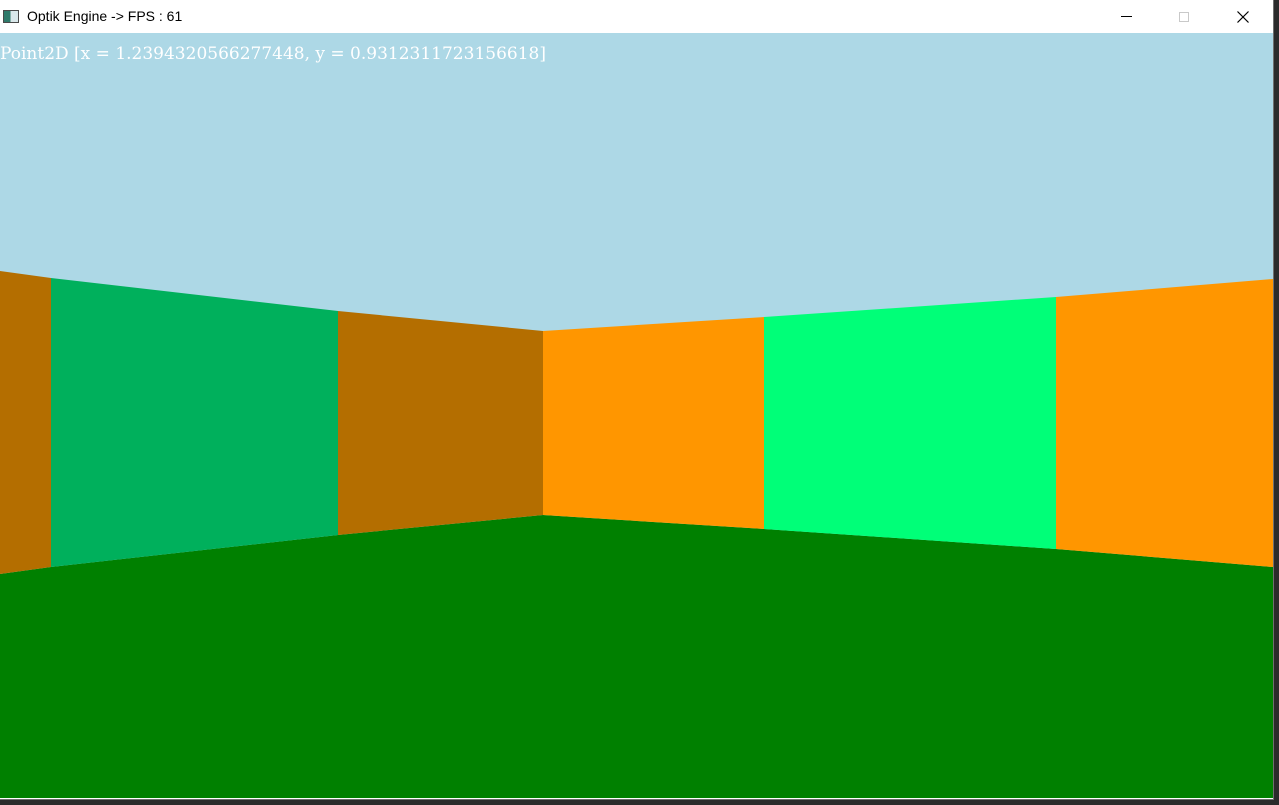  I want to click on app-window-icon, so click(11, 16).